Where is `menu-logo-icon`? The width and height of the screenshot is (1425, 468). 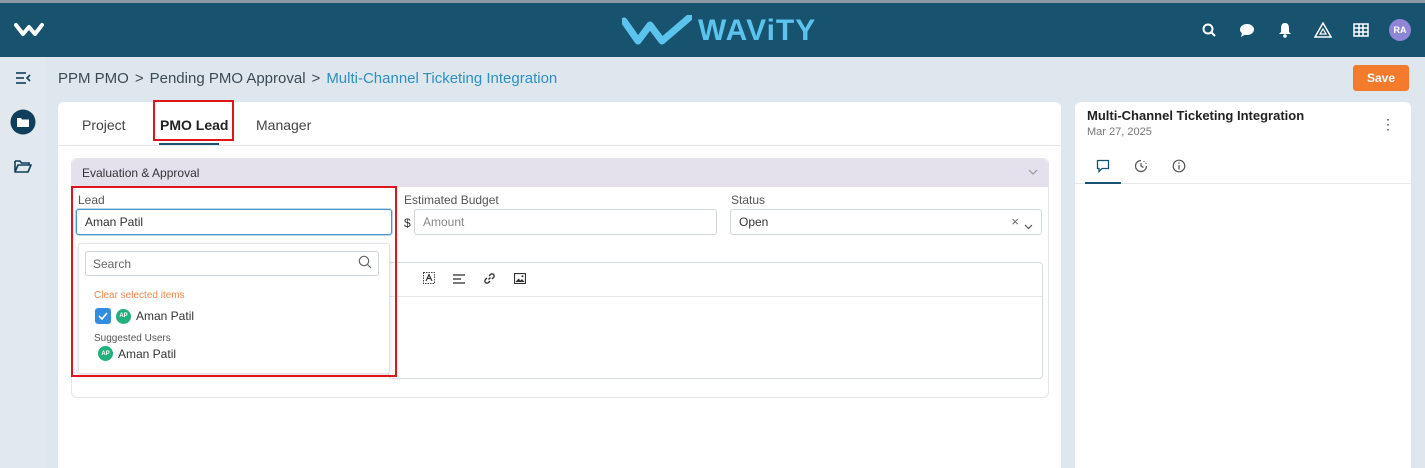 menu-logo-icon is located at coordinates (29, 29).